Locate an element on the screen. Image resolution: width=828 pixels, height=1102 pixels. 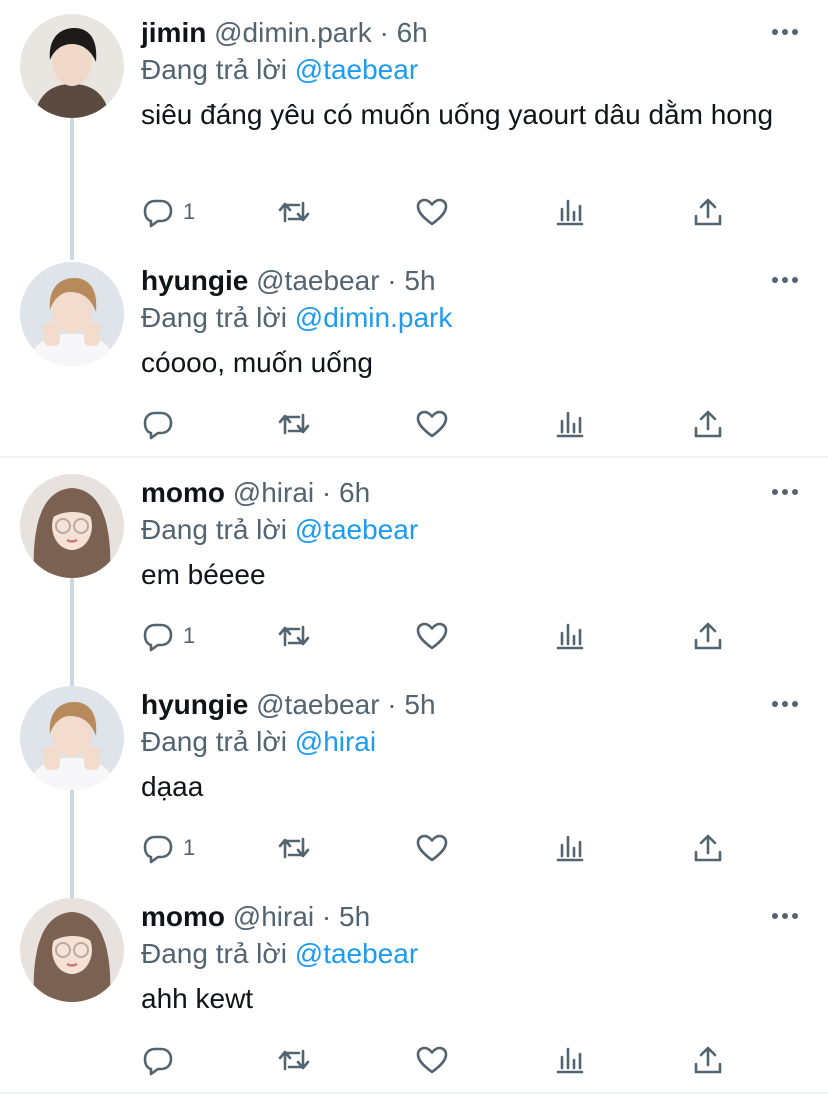
tweet-text: em béeee is located at coordinates (203, 574).